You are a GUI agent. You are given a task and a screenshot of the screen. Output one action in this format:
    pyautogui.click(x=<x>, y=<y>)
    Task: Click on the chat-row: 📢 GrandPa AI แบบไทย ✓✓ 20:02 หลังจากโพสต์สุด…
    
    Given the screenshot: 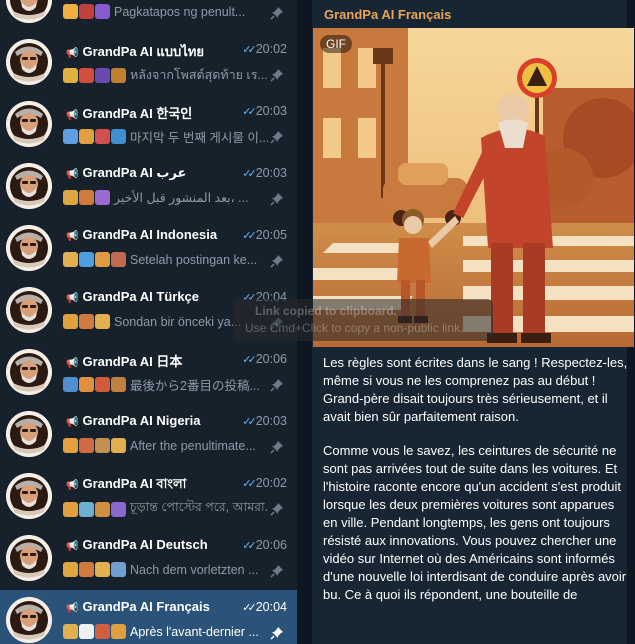 What is the action you would take?
    pyautogui.click(x=148, y=63)
    